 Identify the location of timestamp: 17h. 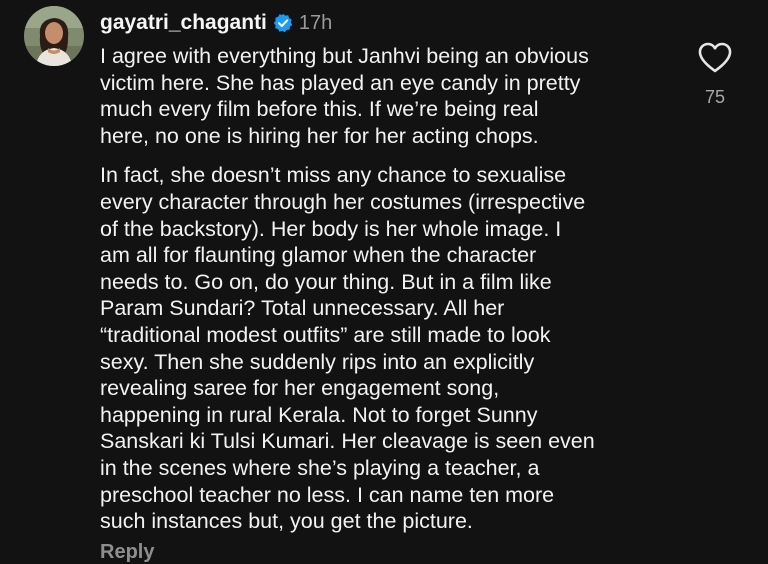
(315, 22).